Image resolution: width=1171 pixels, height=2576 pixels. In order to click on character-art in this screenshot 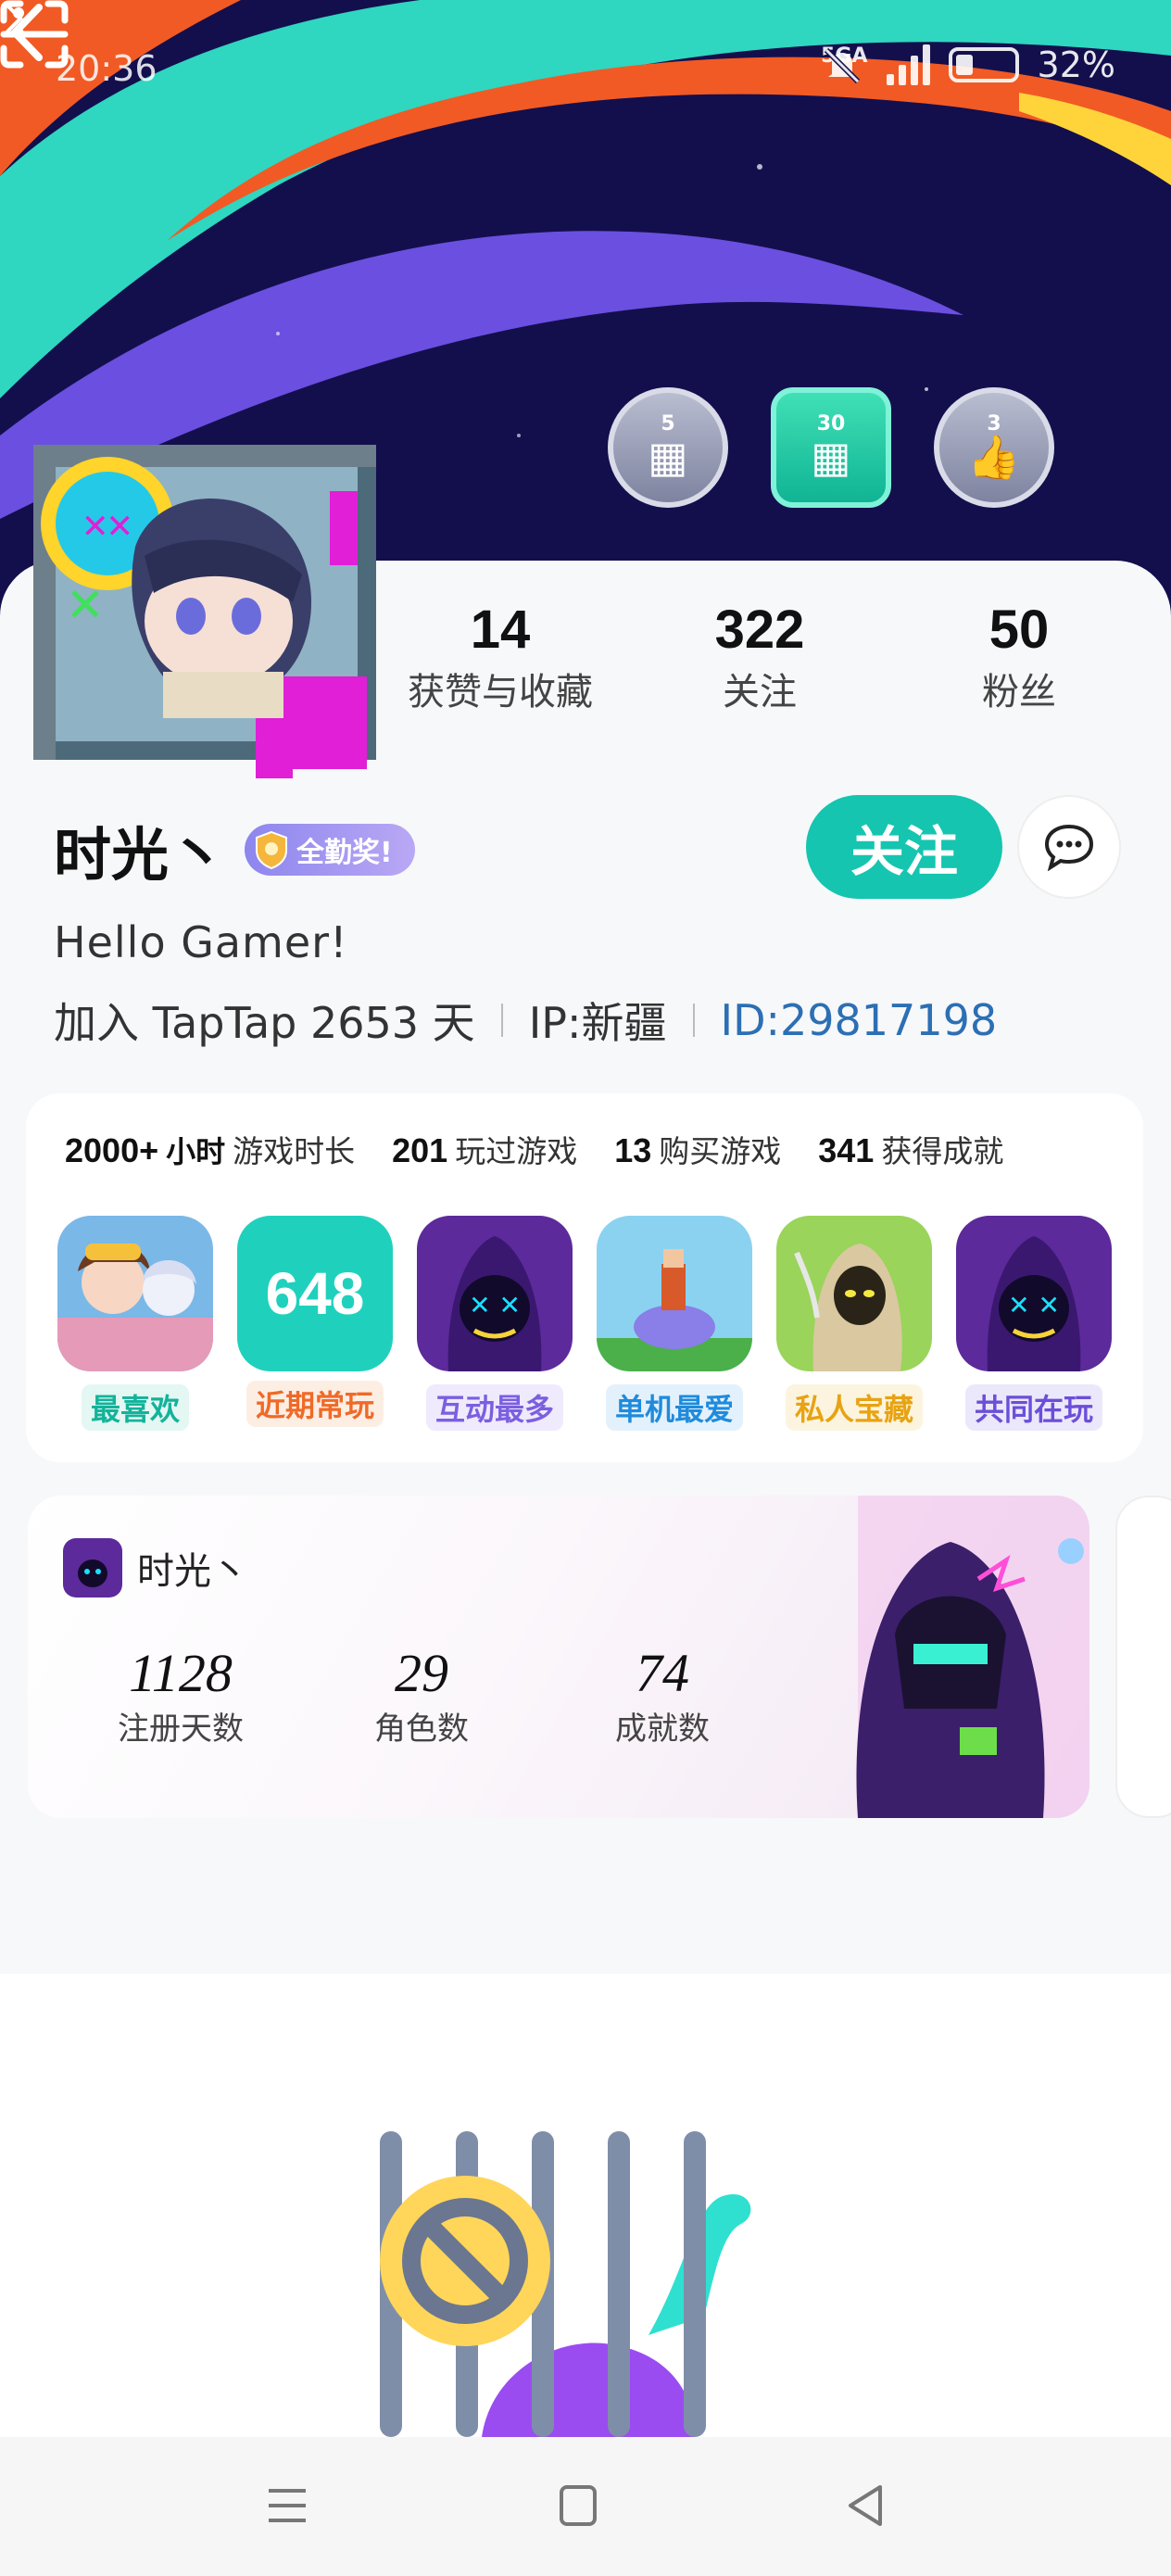, I will do `click(973, 1657)`.